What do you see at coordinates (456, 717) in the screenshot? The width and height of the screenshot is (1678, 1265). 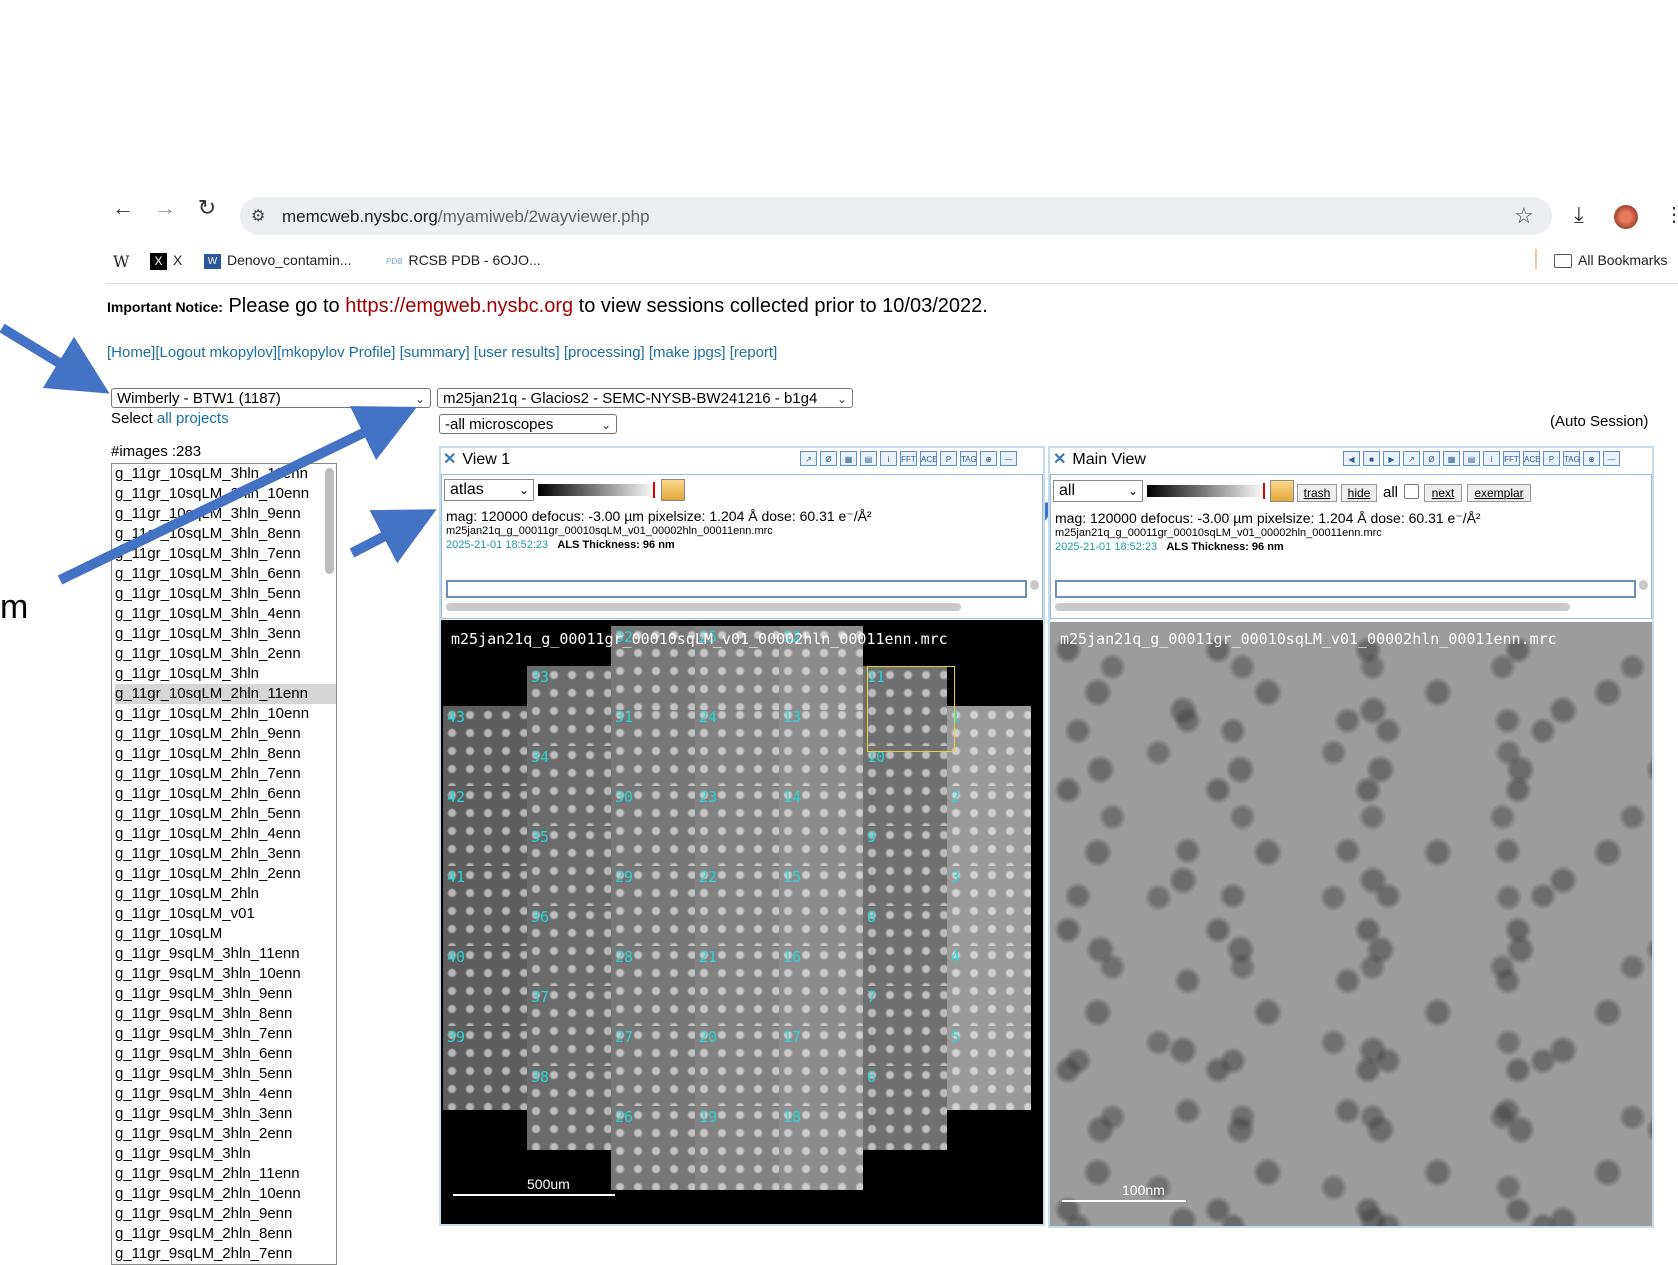 I see `tile-number: 43` at bounding box center [456, 717].